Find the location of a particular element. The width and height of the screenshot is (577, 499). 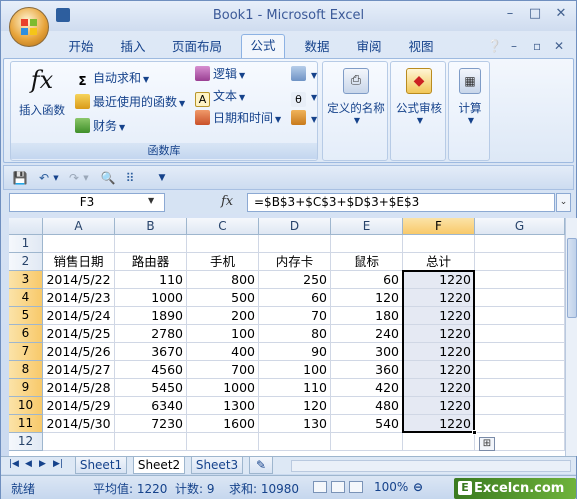

restore-icon: ▫ is located at coordinates (537, 46).